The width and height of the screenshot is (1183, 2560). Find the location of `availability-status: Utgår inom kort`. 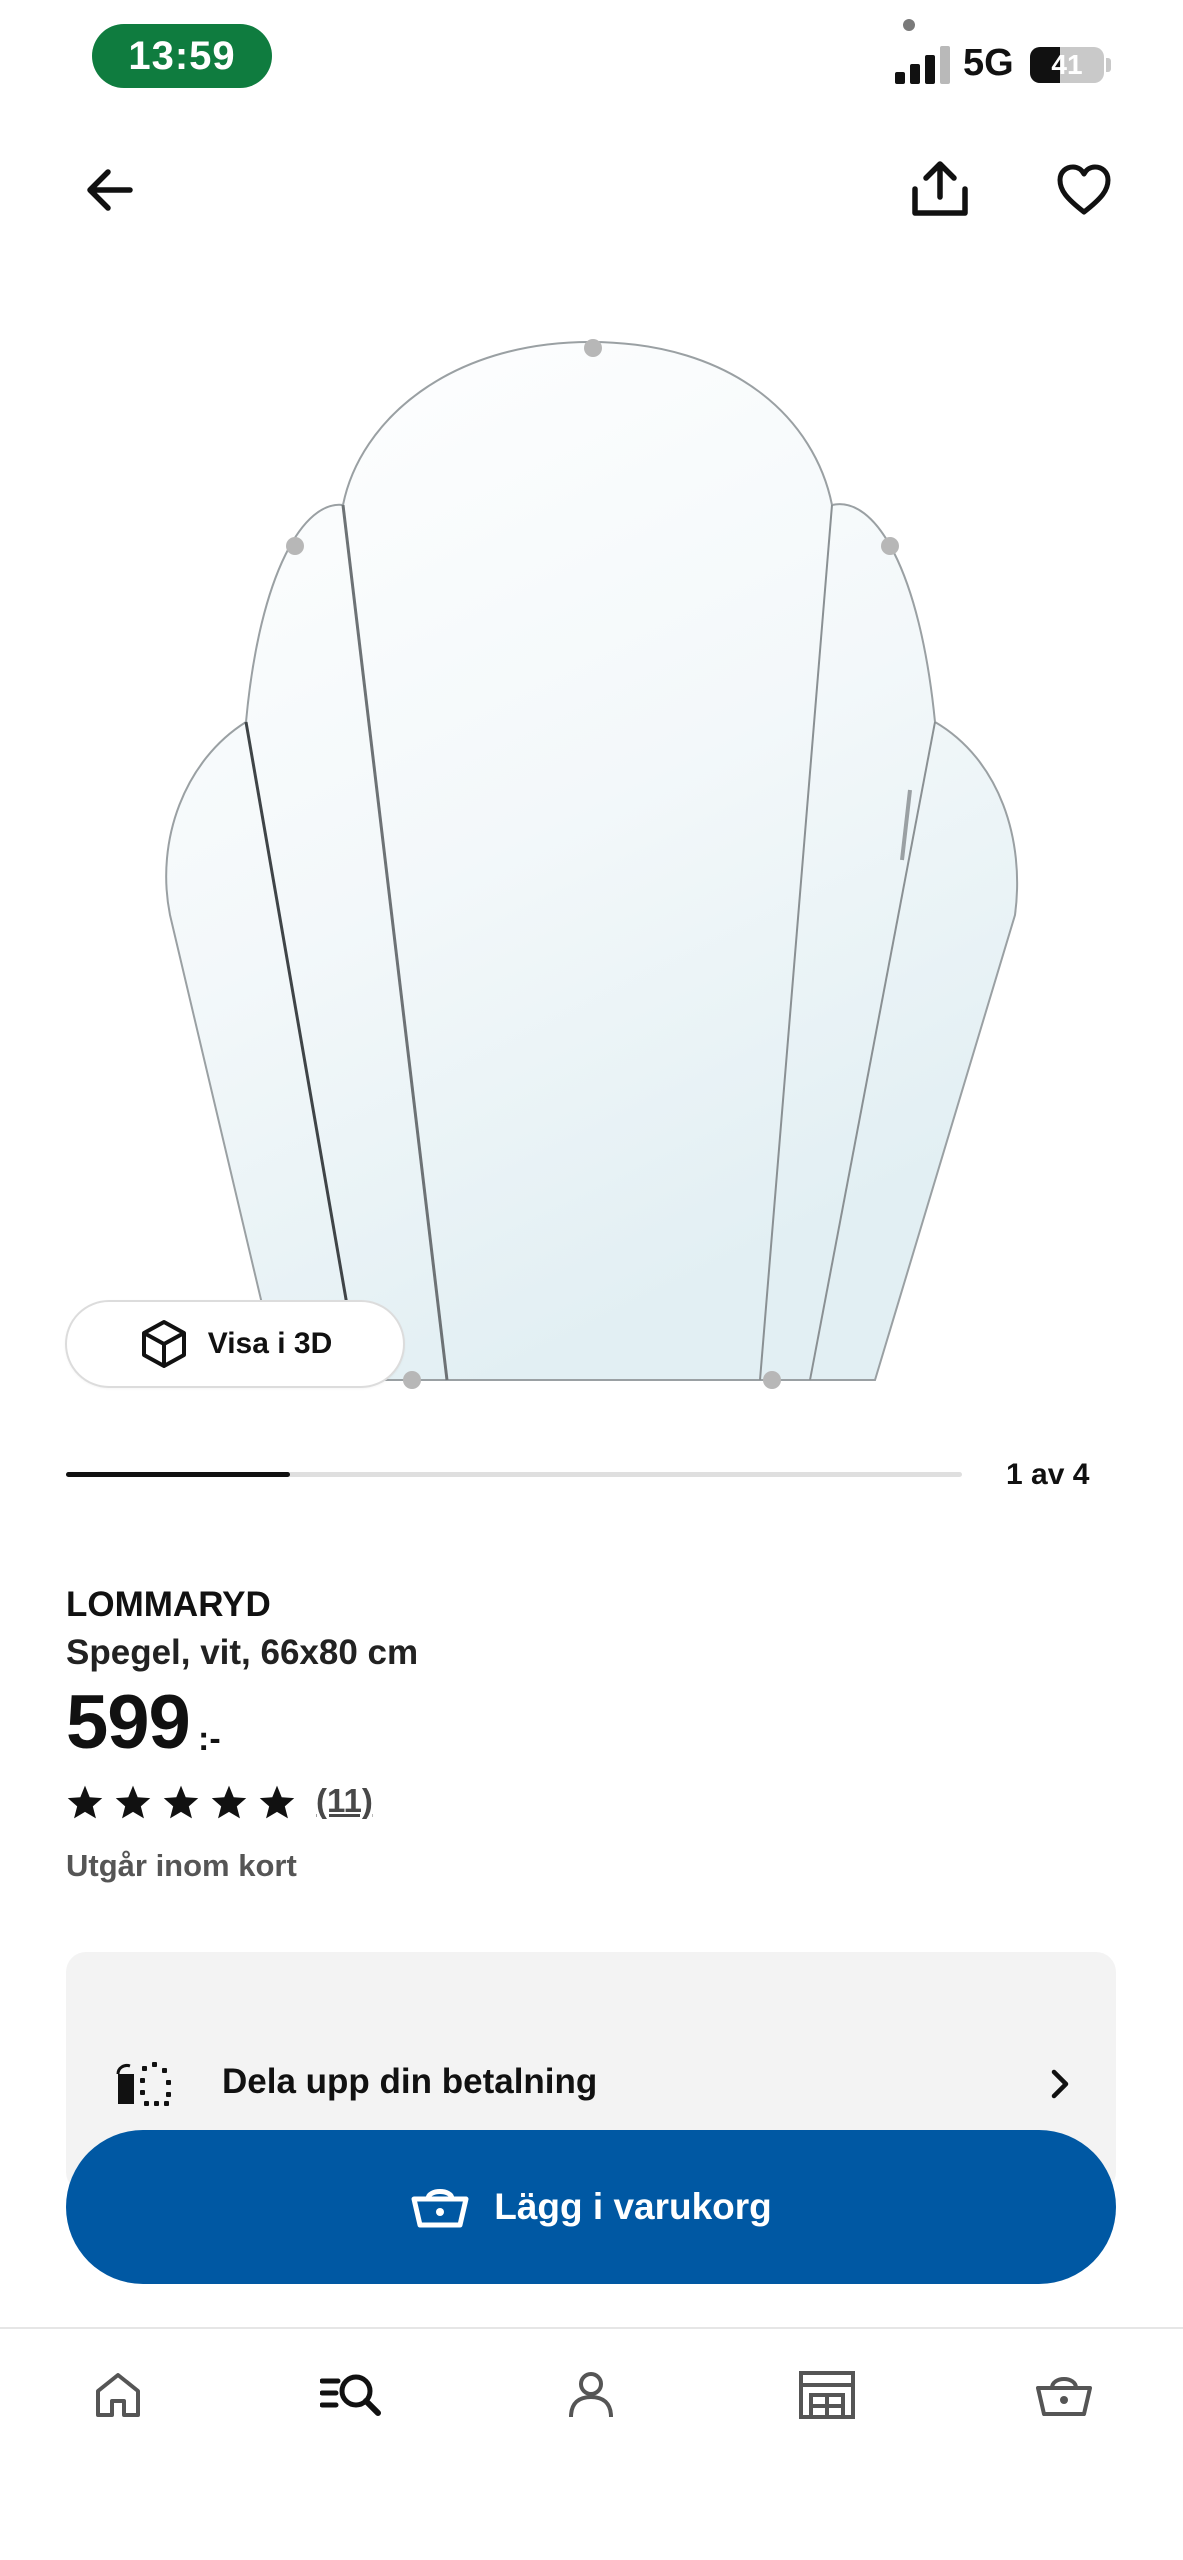

availability-status: Utgår inom kort is located at coordinates (181, 1865).